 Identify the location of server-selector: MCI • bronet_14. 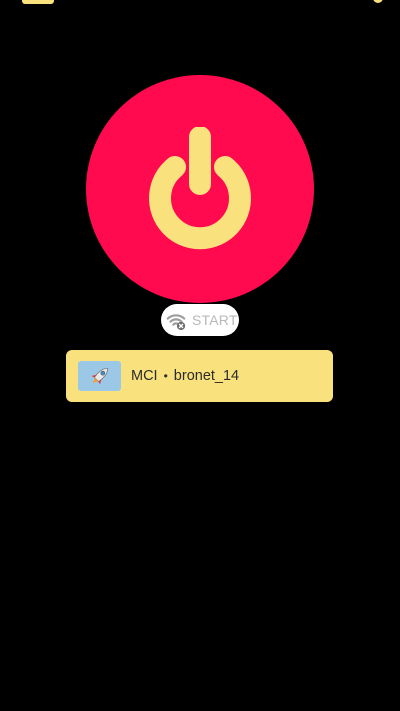
(199, 376).